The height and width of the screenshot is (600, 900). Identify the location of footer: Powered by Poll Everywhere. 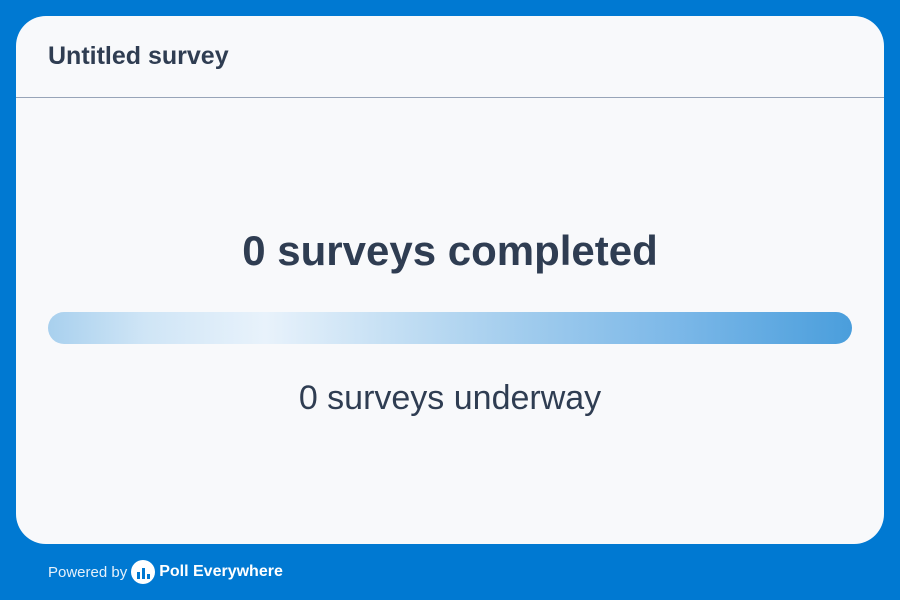
(165, 572).